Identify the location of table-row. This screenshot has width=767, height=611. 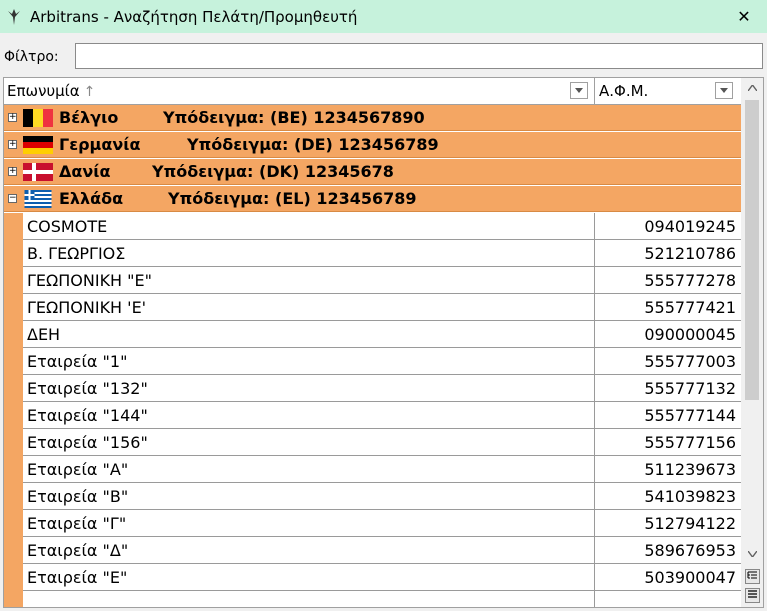
(372, 599).